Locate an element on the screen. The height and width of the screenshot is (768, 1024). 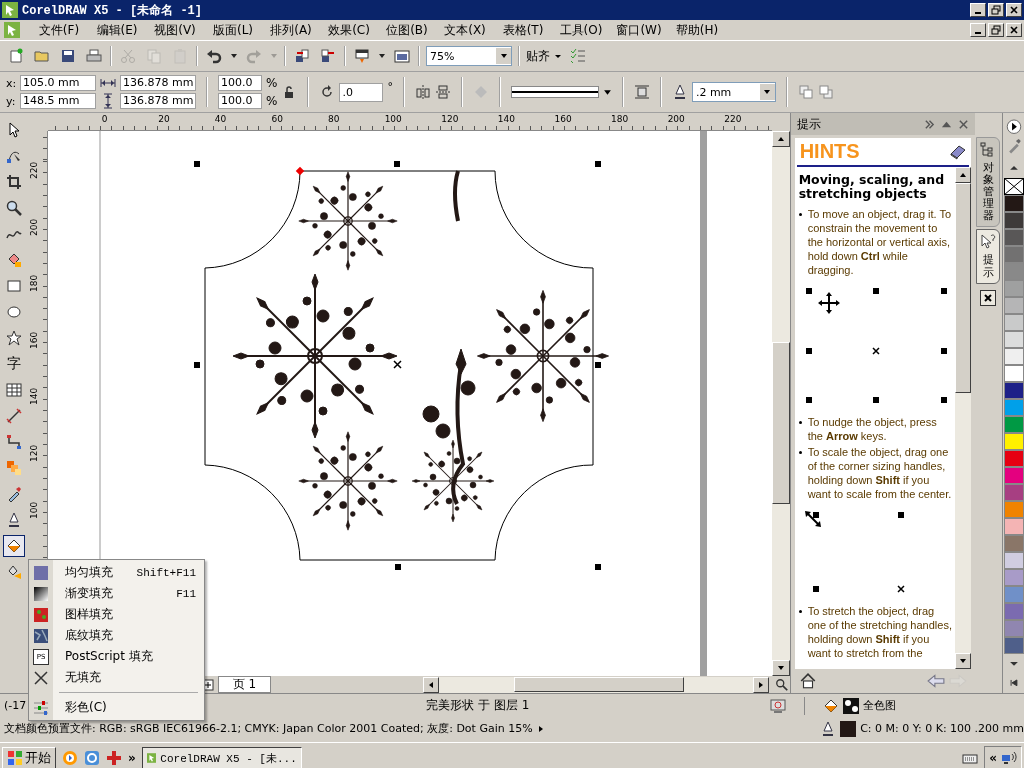
solid-swatch-icon is located at coordinates (41, 572).